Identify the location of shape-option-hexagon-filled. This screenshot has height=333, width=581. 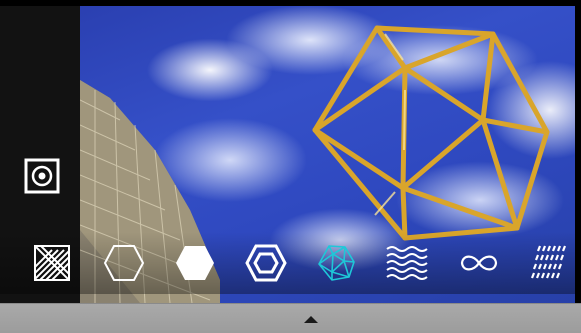
(195, 263).